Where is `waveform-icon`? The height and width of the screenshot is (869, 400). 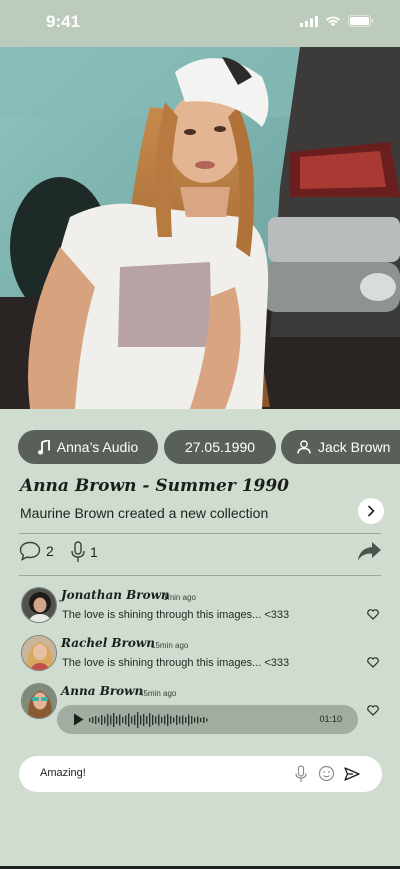
waveform-icon is located at coordinates (149, 720).